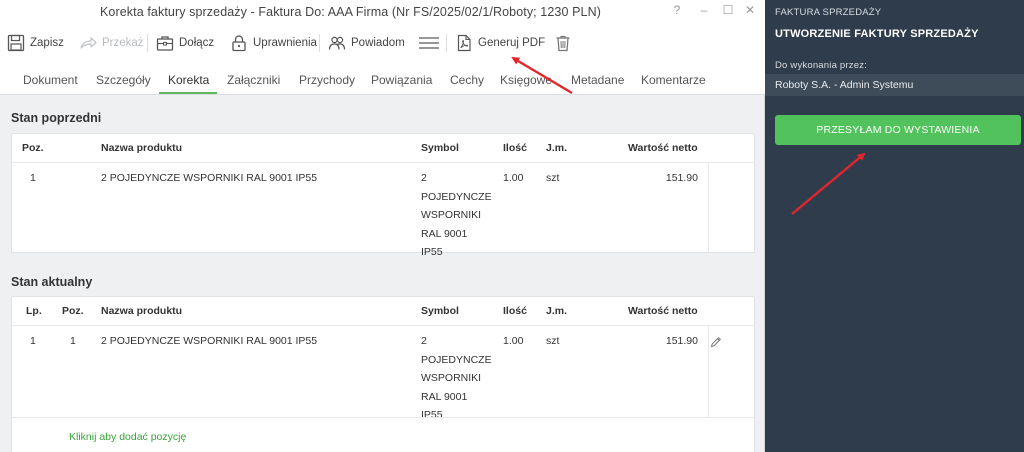  Describe the element at coordinates (716, 342) in the screenshot. I see `pencil-edit-icon` at that location.